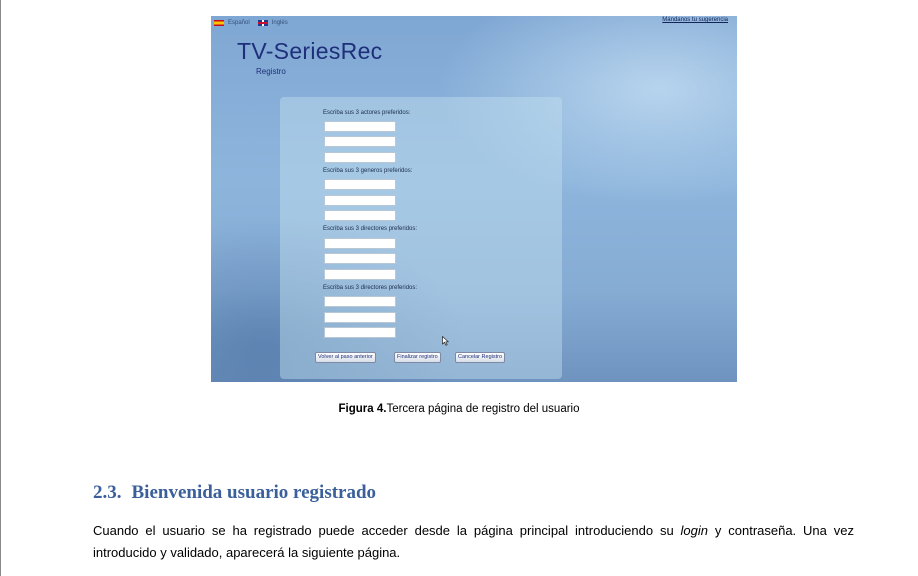 This screenshot has height=576, width=918. Describe the element at coordinates (695, 20) in the screenshot. I see `suggestions-link: Mándanos tu sugerencia` at that location.